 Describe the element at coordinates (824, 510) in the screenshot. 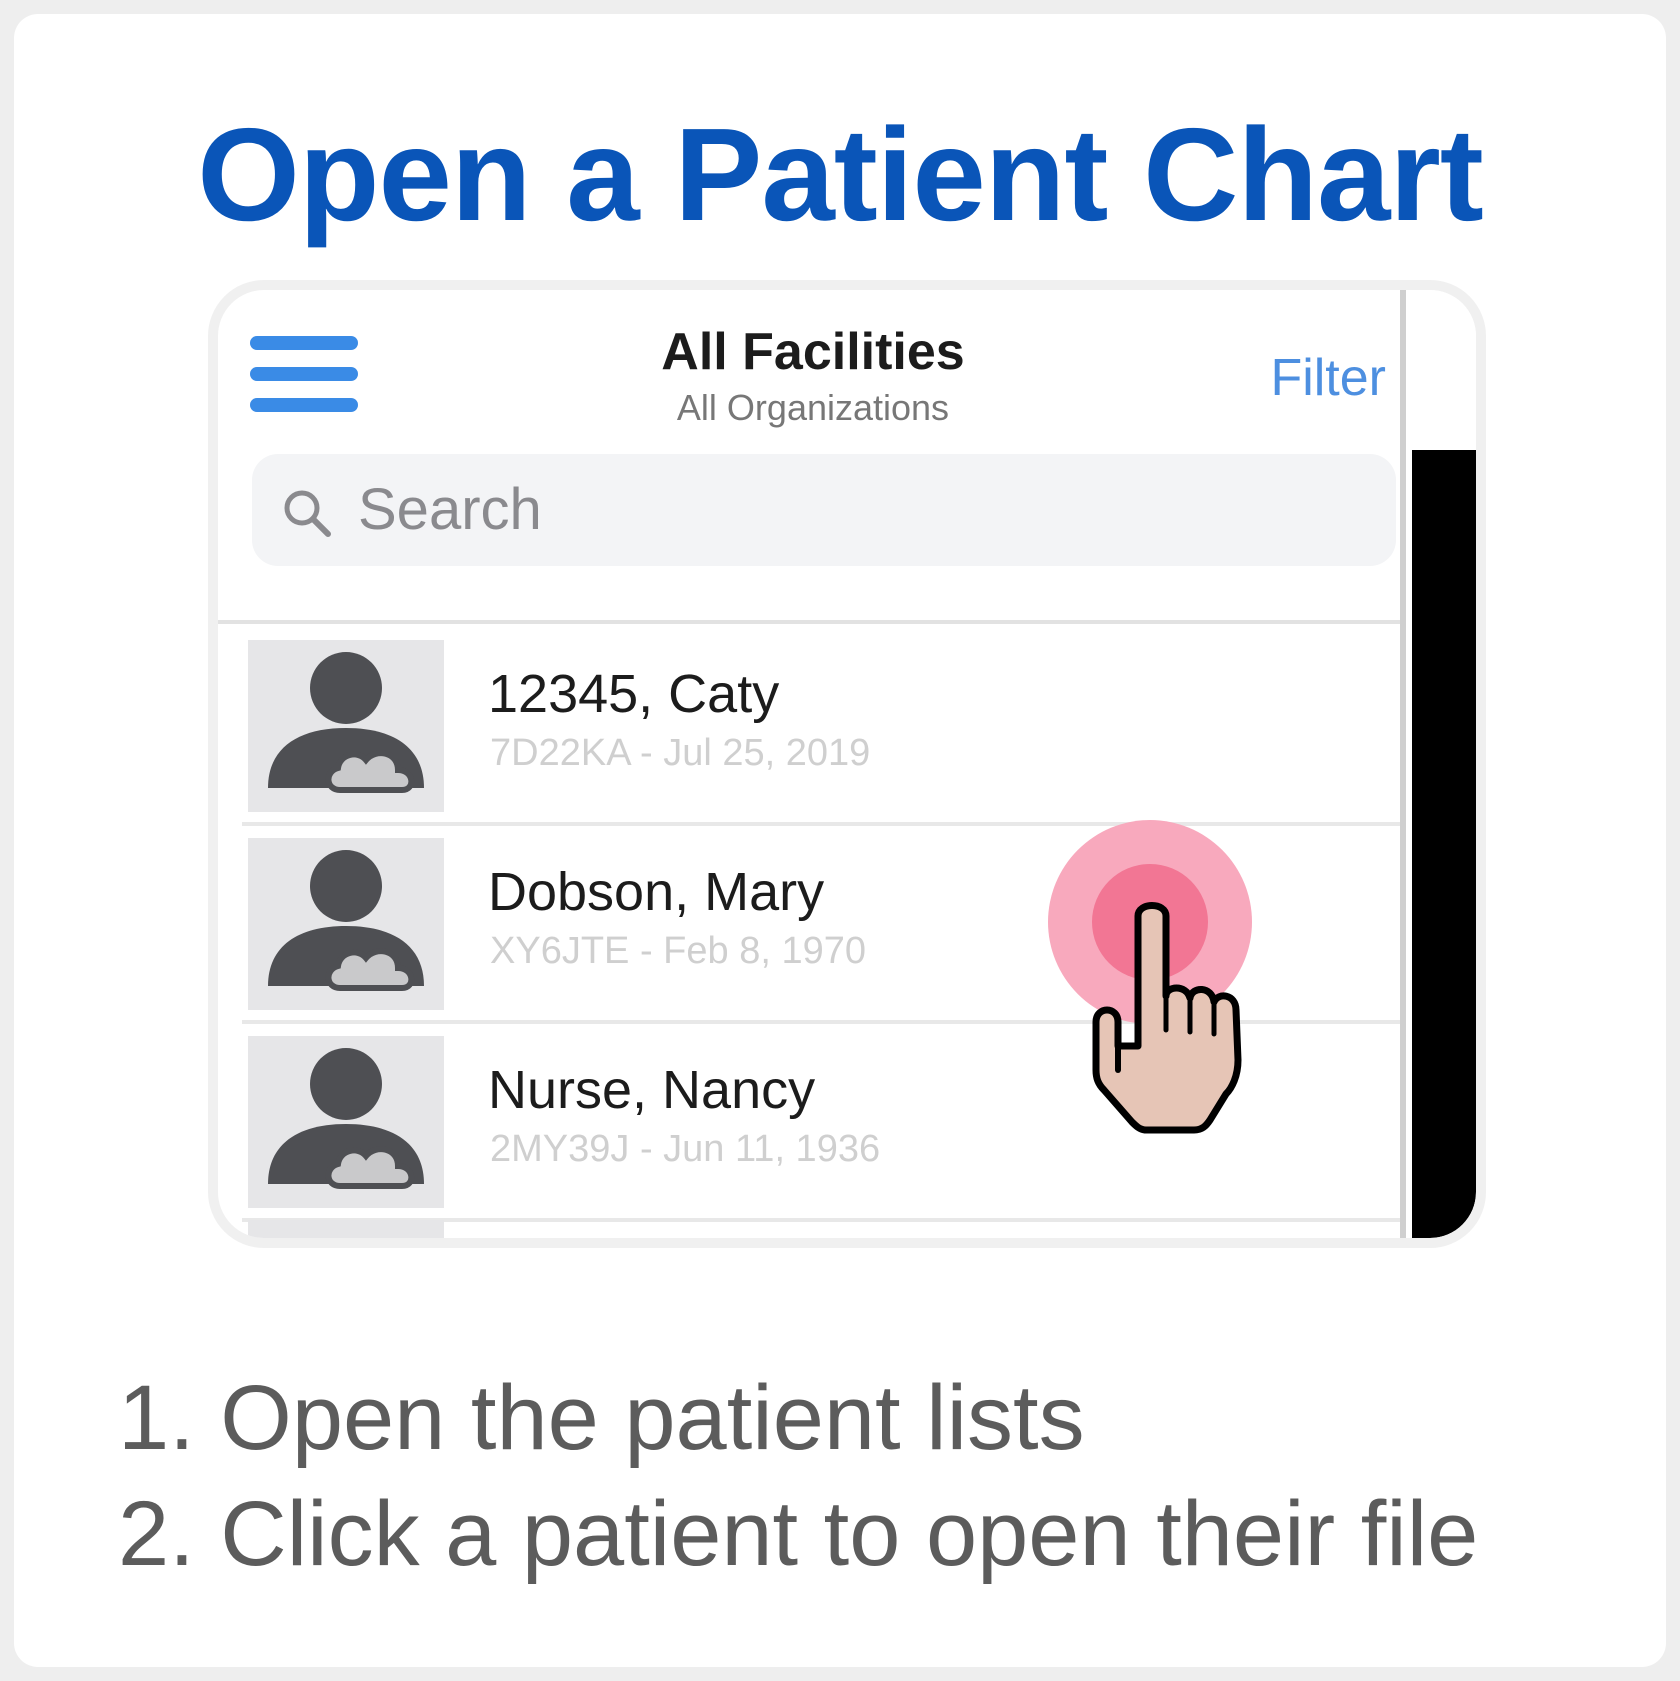

I see `search-input: Search` at that location.